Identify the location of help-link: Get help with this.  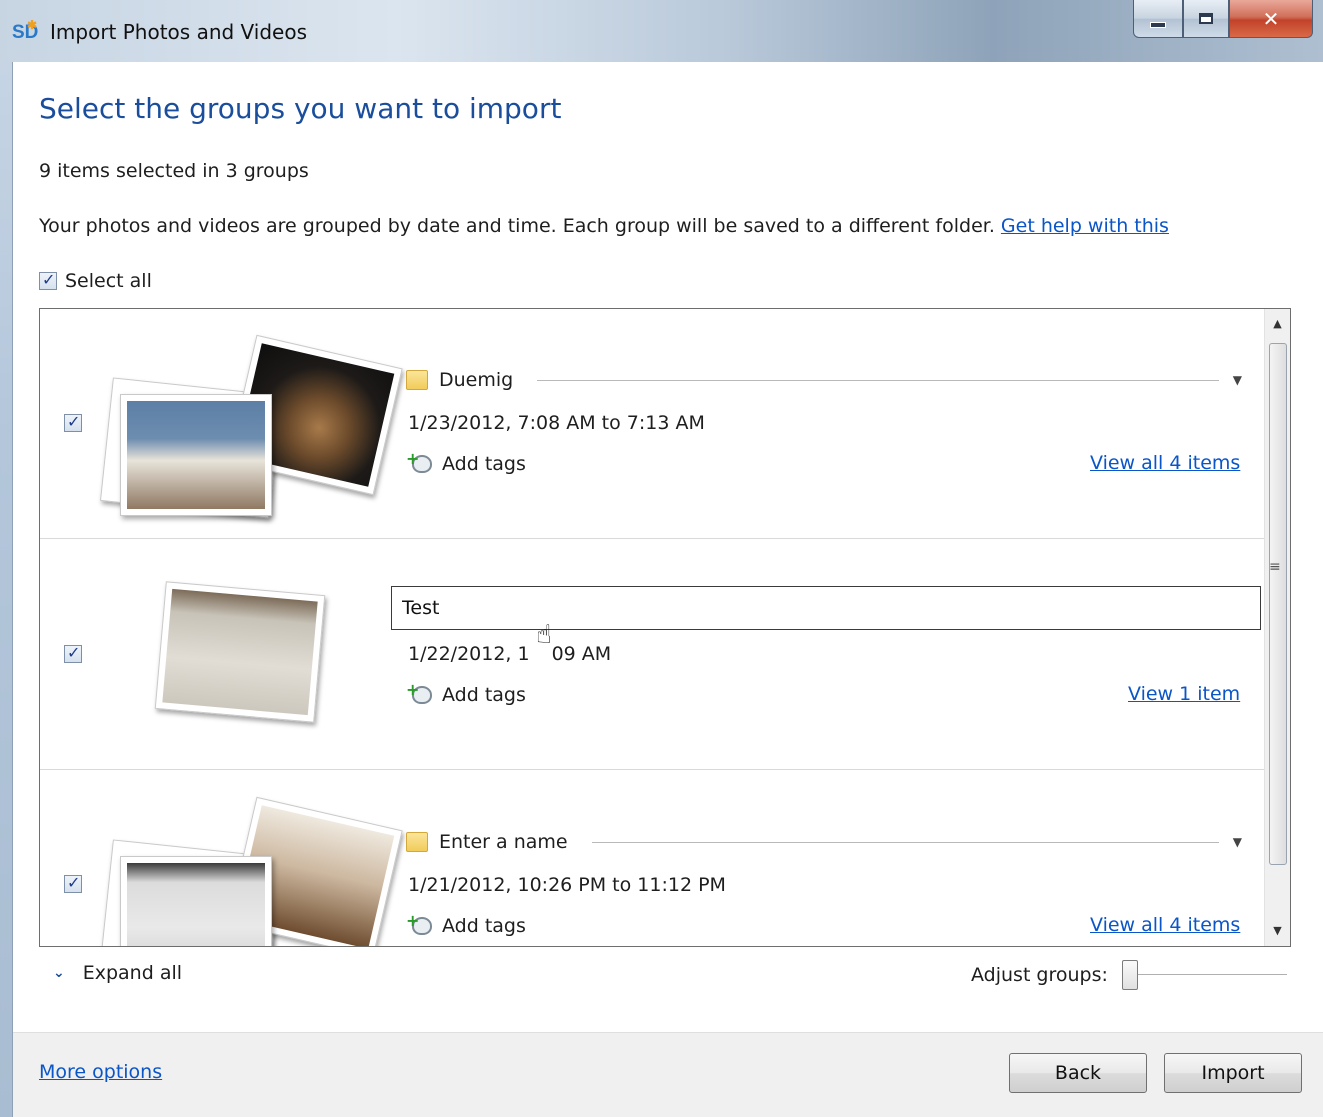
(1085, 226).